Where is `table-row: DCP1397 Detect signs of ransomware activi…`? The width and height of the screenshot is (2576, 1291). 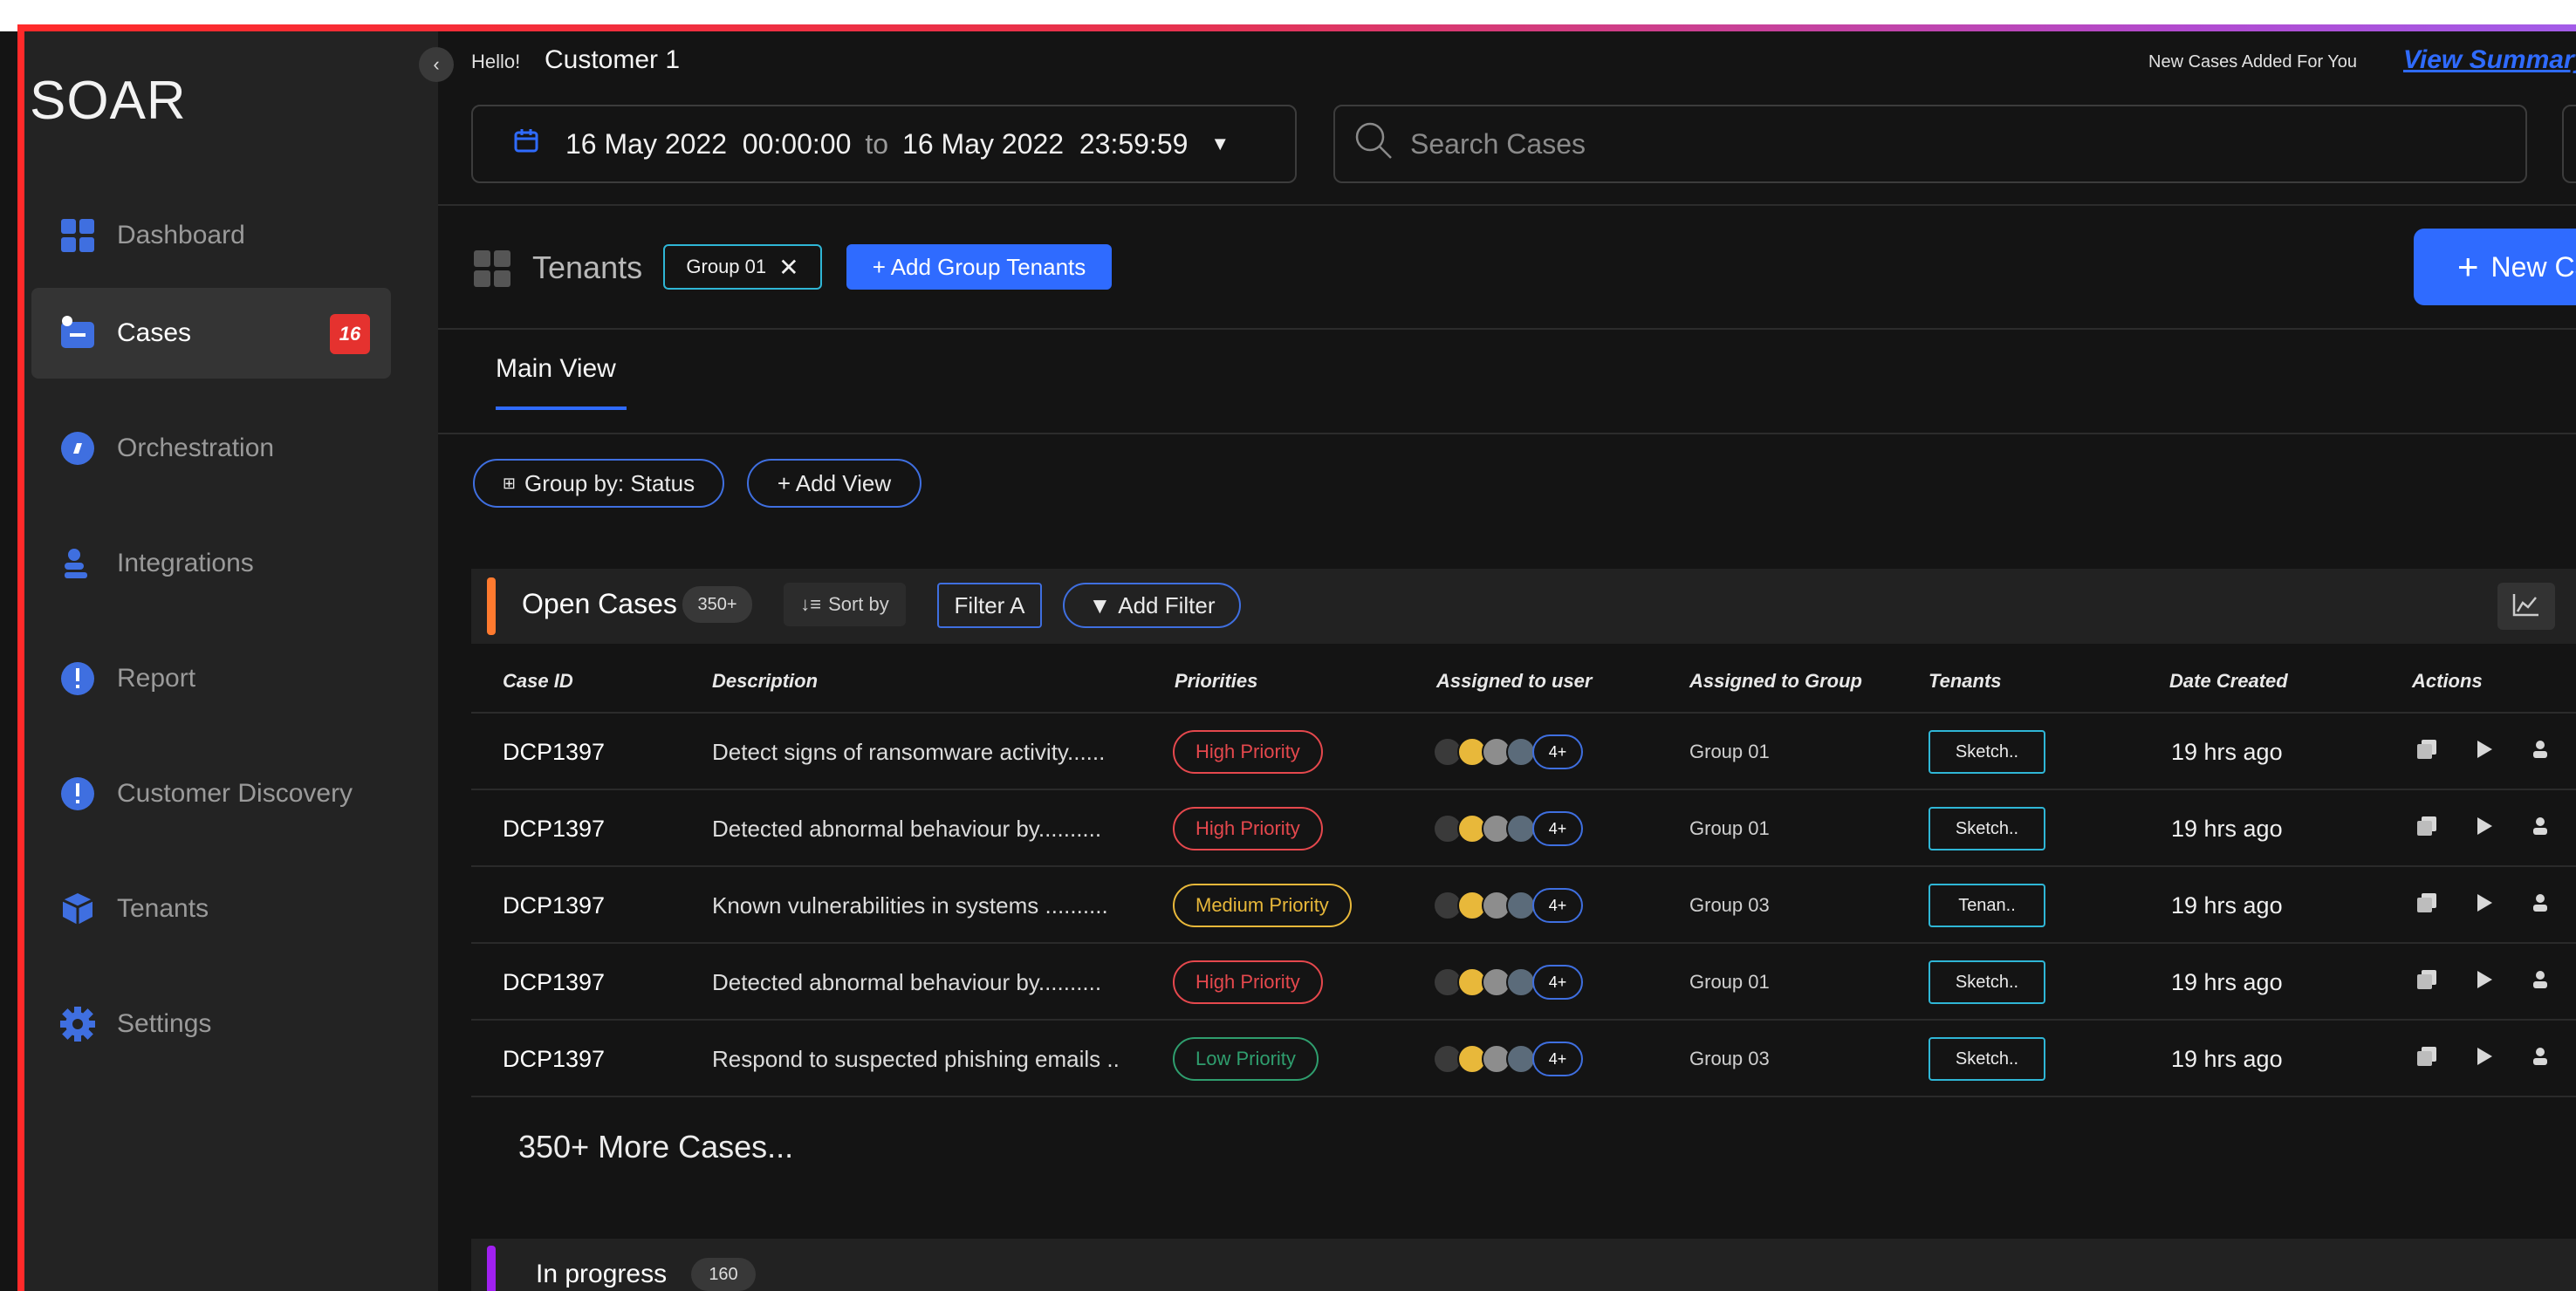
table-row: DCP1397 Detect signs of ransomware activi… is located at coordinates (1523, 752).